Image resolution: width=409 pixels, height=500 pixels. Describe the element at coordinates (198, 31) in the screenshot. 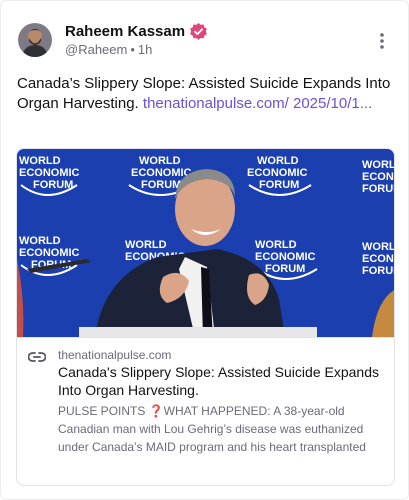

I see `verified-badge-icon` at that location.